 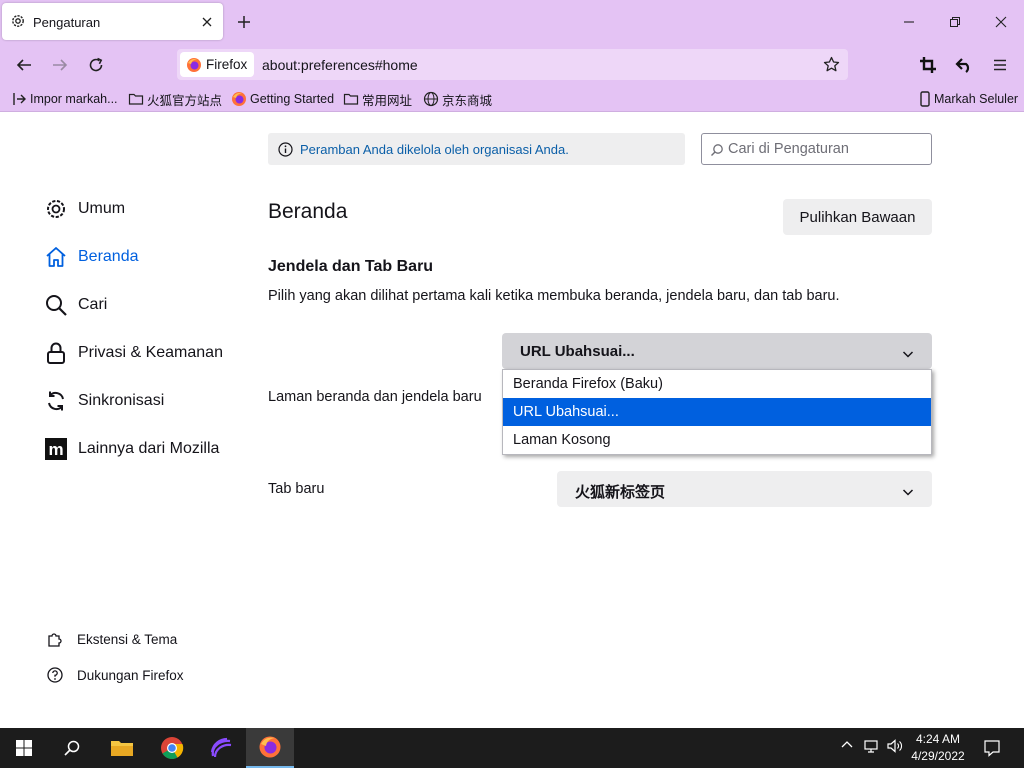 What do you see at coordinates (55, 675) in the screenshot?
I see `help-icon` at bounding box center [55, 675].